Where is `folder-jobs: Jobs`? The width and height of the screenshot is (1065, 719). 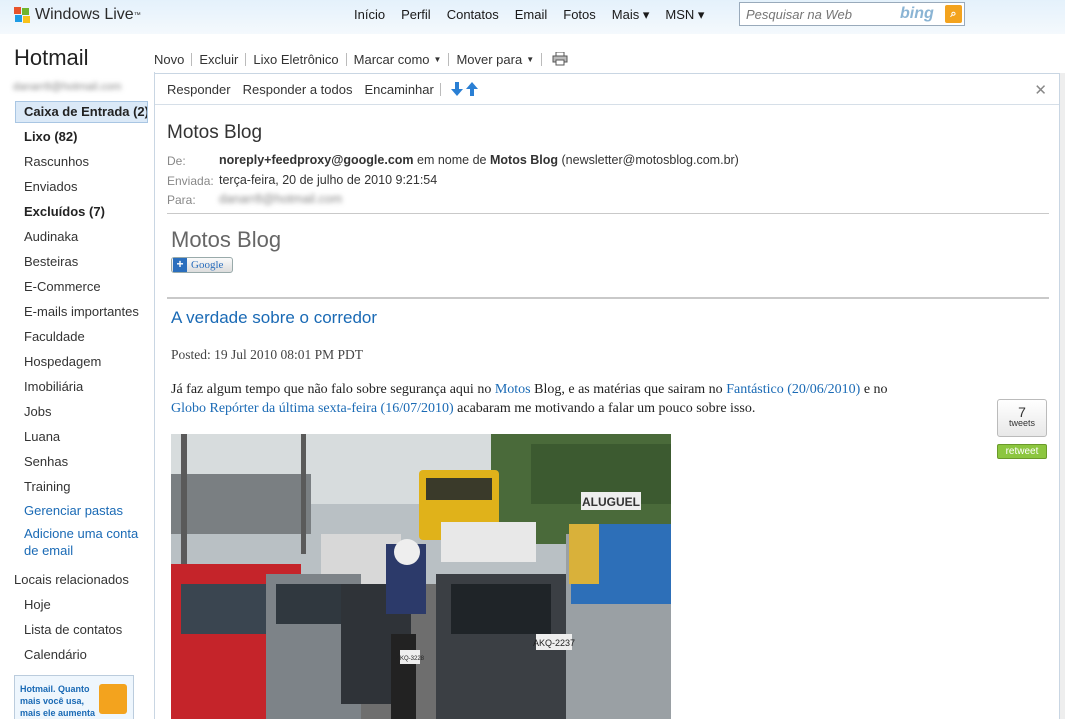
folder-jobs: Jobs is located at coordinates (37, 411).